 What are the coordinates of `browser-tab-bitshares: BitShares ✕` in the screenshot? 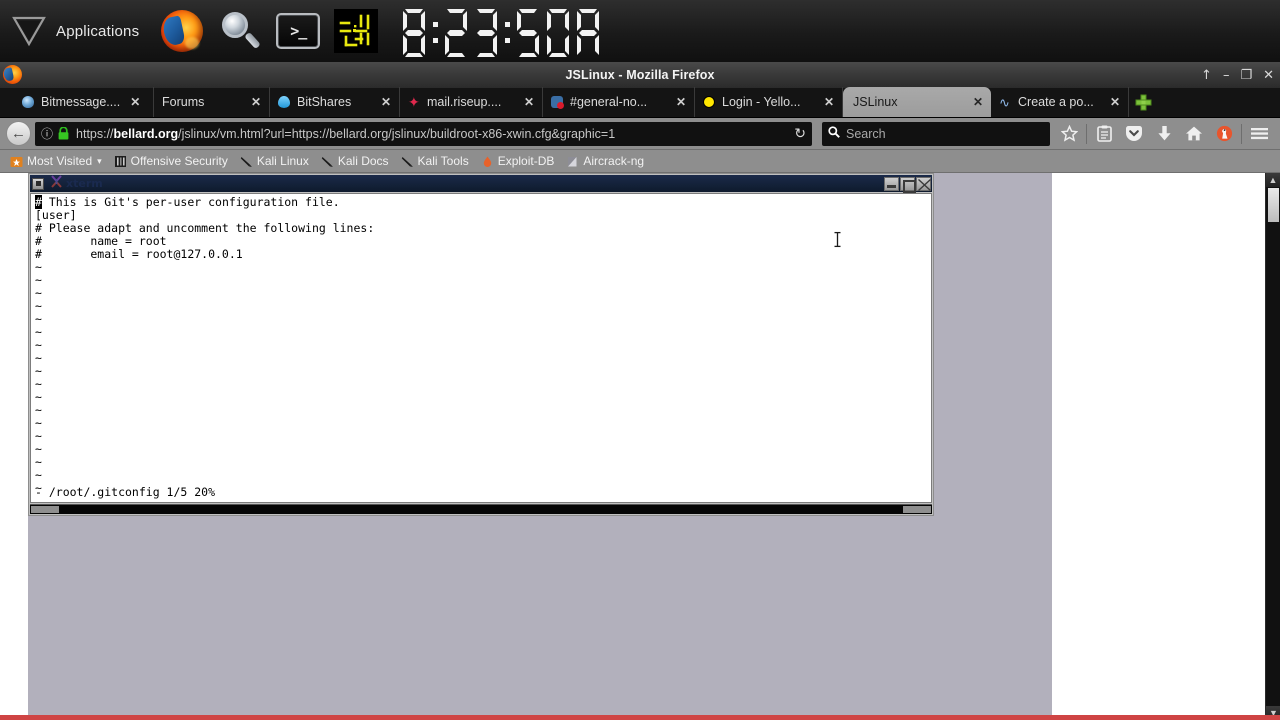 It's located at (335, 102).